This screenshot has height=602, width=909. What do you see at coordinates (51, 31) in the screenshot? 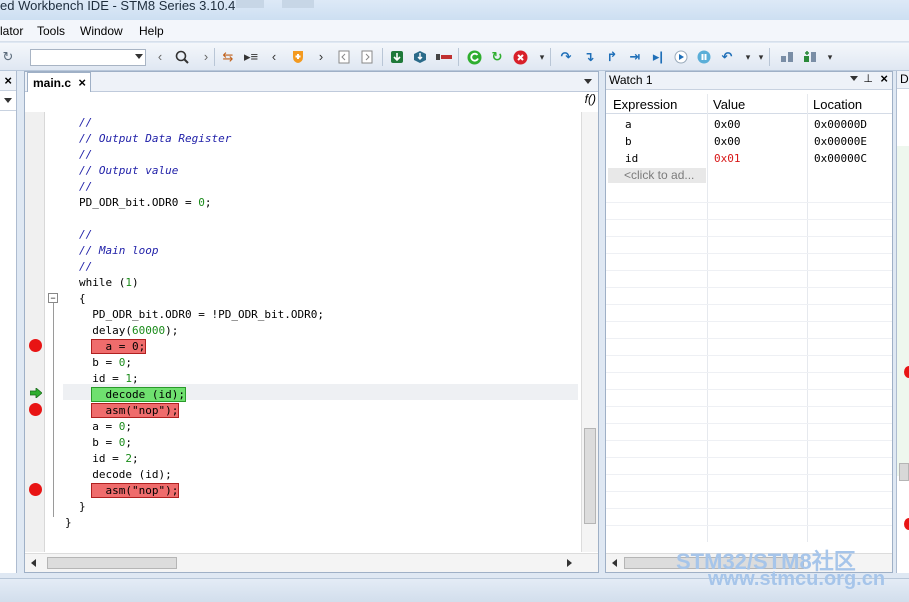
I see `menu-tools: Tools` at bounding box center [51, 31].